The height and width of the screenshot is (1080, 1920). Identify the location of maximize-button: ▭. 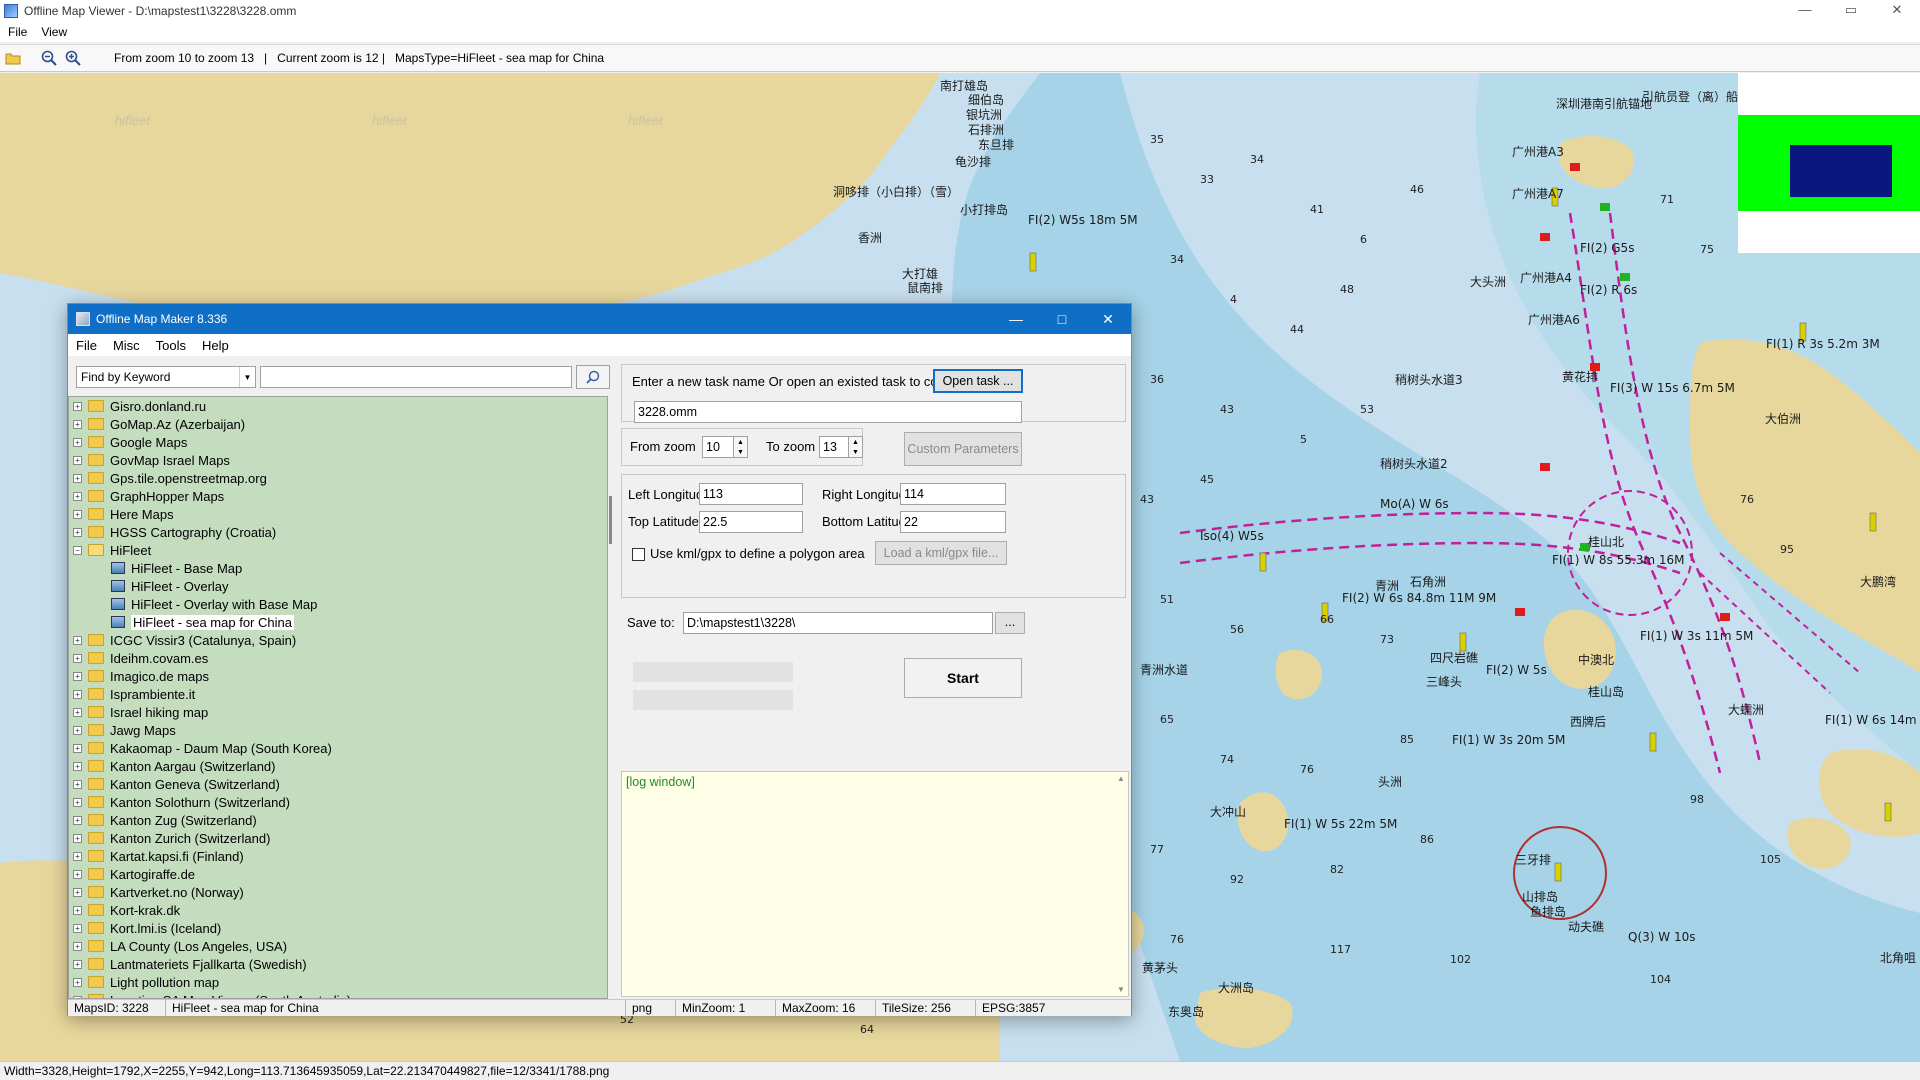
(1851, 11).